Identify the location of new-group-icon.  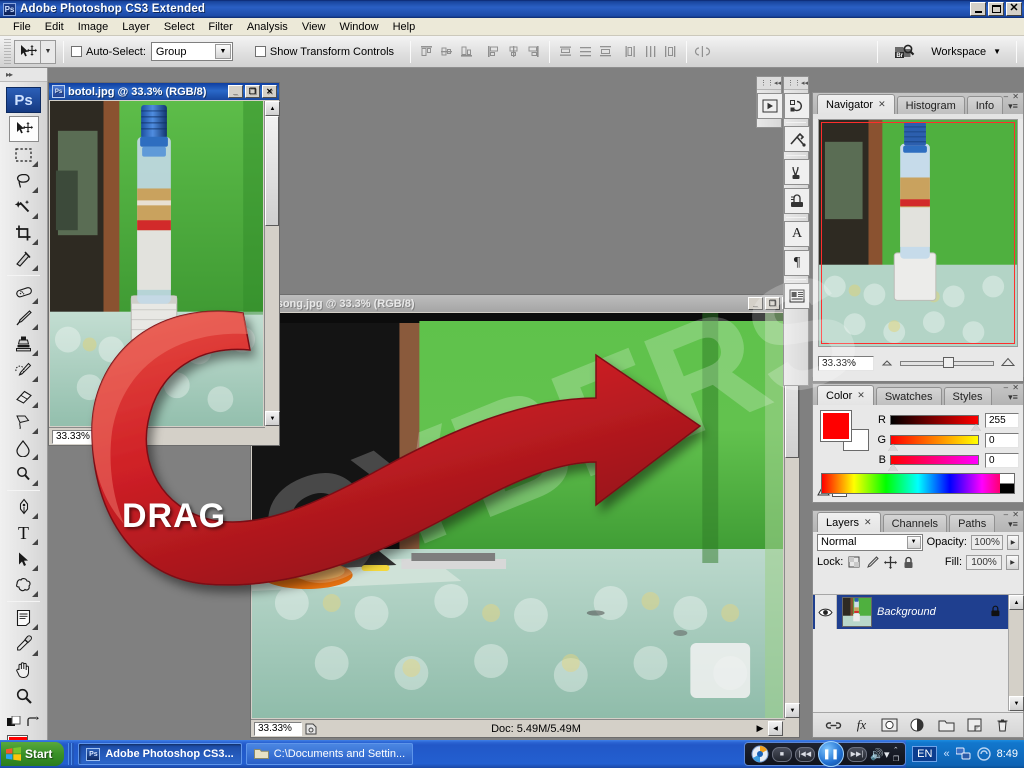
(946, 725).